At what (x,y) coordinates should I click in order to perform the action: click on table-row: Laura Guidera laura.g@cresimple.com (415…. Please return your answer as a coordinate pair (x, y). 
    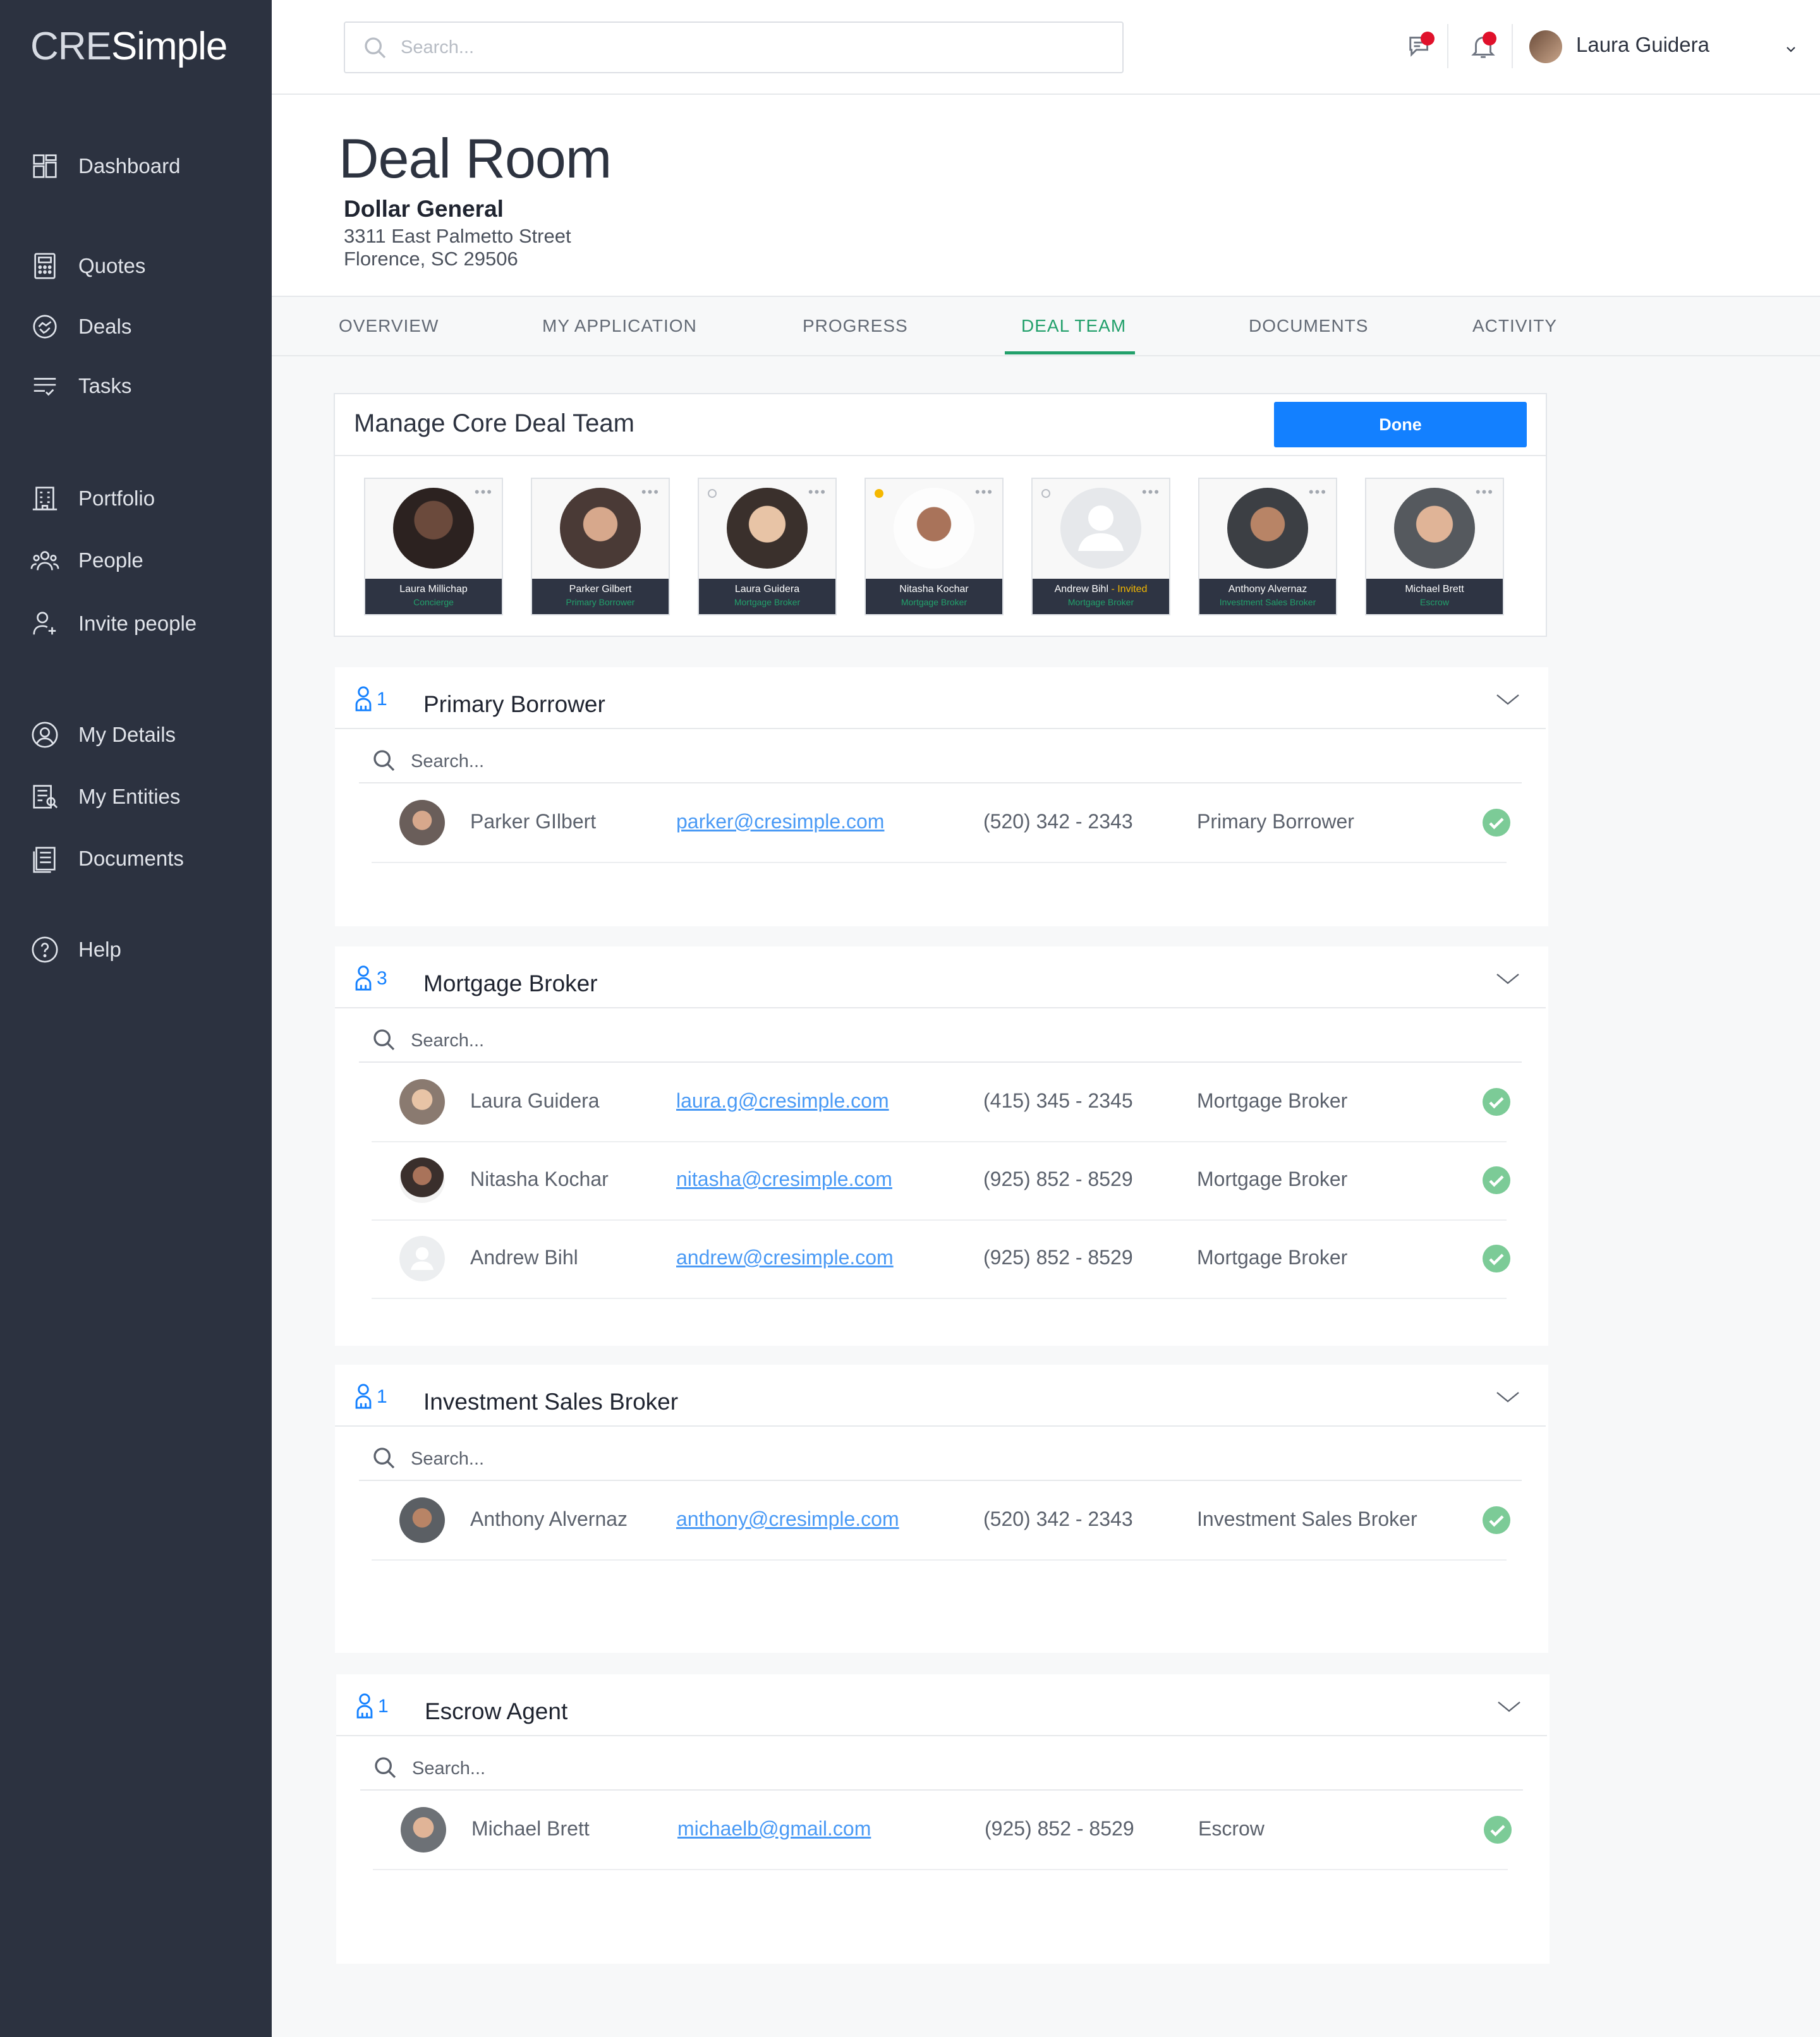
    Looking at the image, I should click on (941, 1103).